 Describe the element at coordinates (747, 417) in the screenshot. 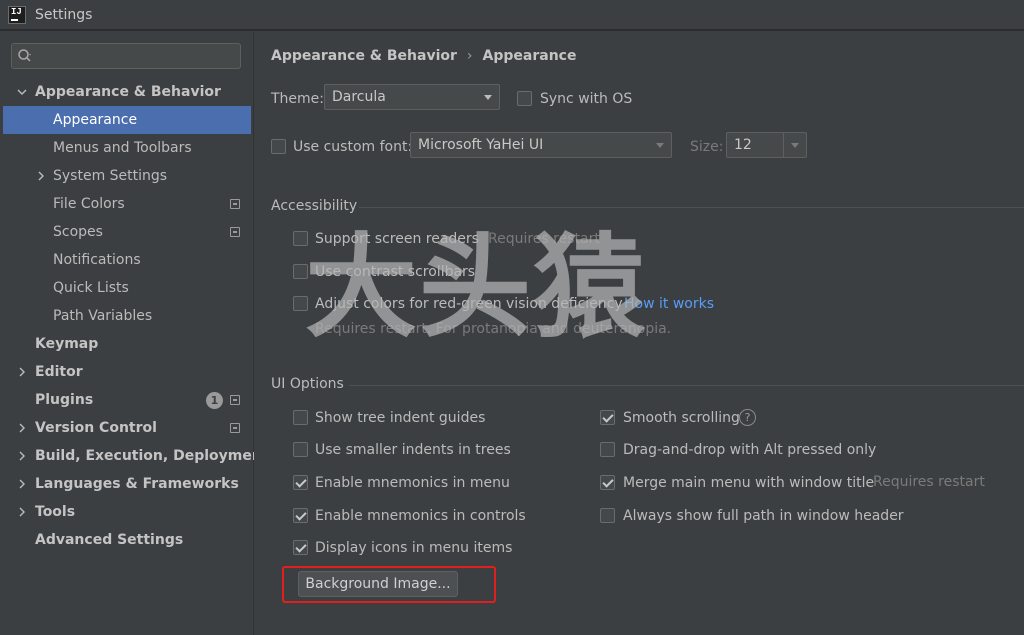

I see `help-icon: ?` at that location.